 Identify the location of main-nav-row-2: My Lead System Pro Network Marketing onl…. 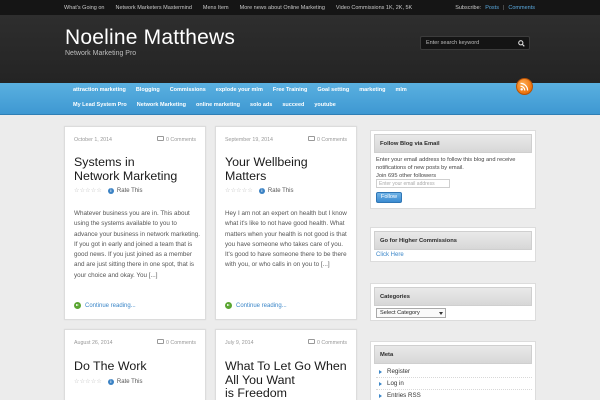
(202, 105).